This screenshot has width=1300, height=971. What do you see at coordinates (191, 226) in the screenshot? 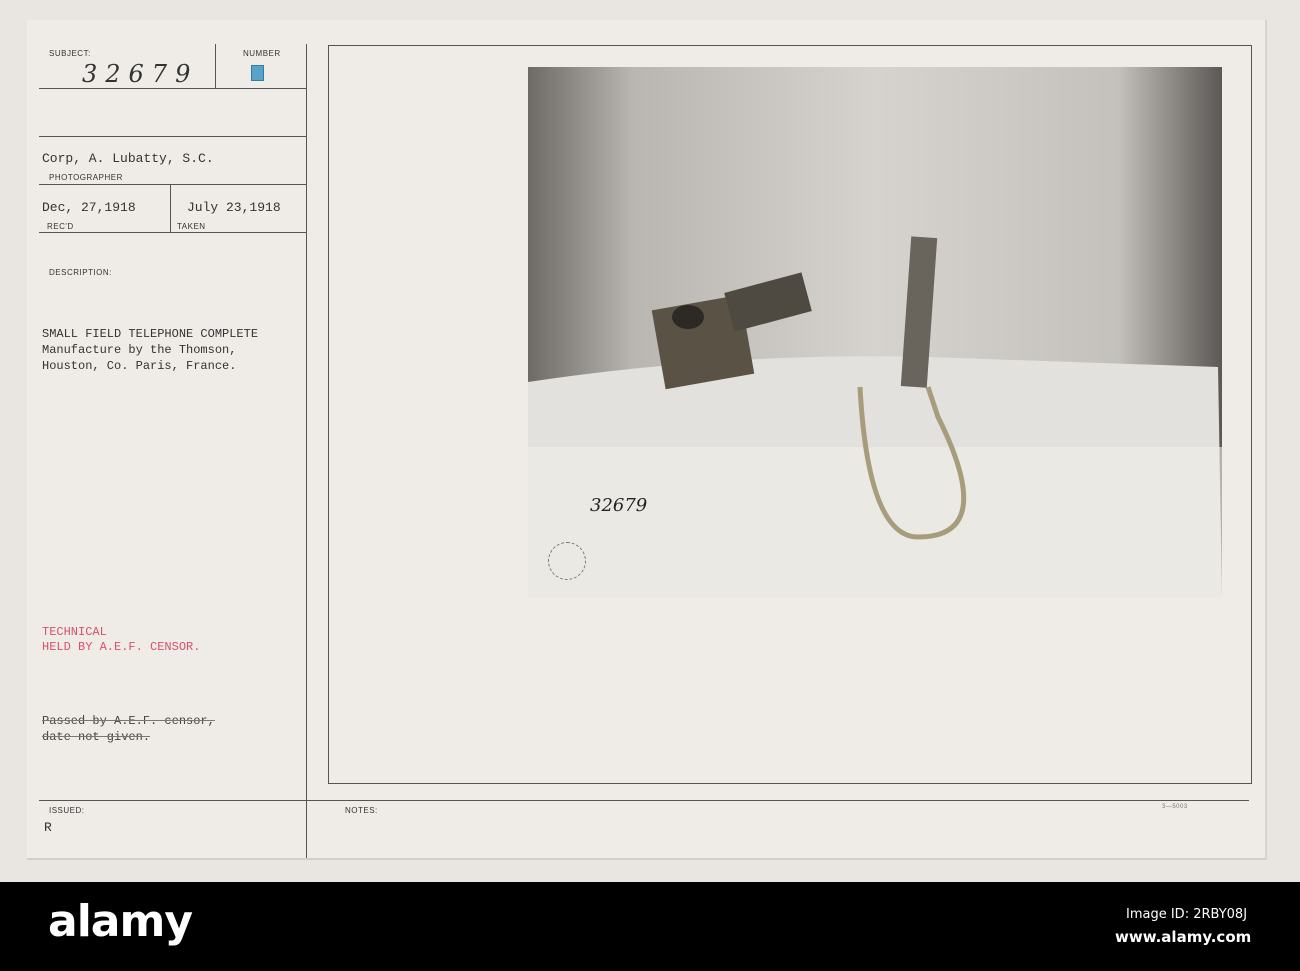
I see `taken-label: TAKEN` at bounding box center [191, 226].